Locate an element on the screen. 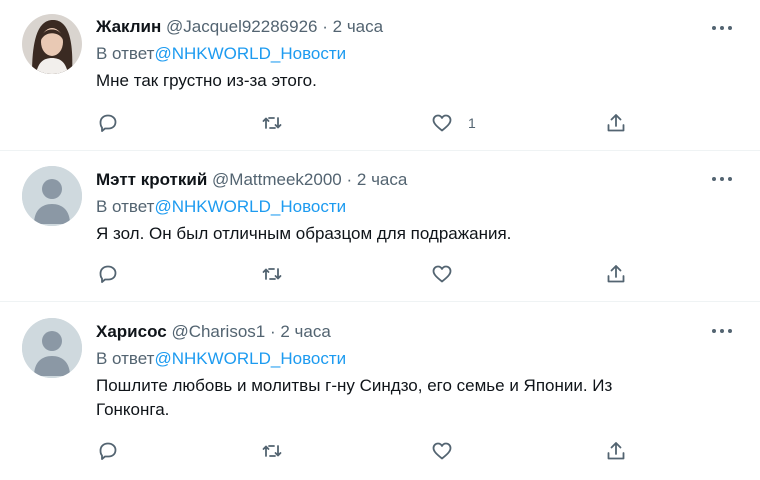 The width and height of the screenshot is (760, 480). tweet-text: Мне так грустно из-за этого. is located at coordinates (206, 80).